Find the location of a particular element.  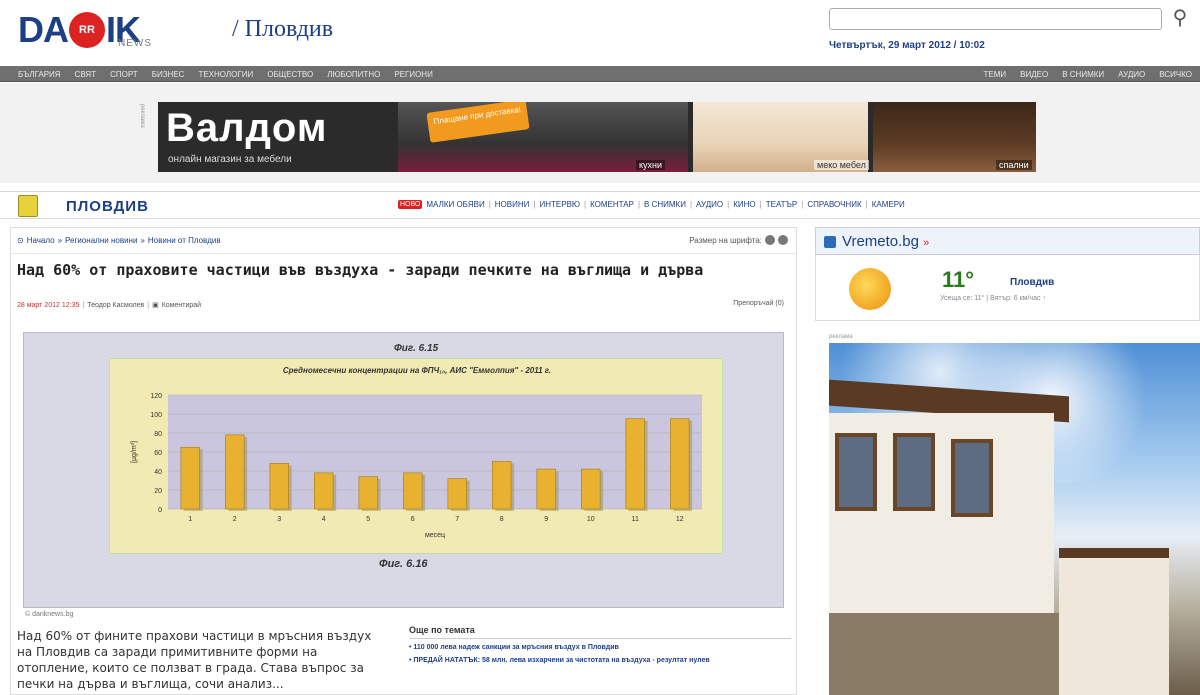

ad-logo: Валдом is located at coordinates (247, 128).